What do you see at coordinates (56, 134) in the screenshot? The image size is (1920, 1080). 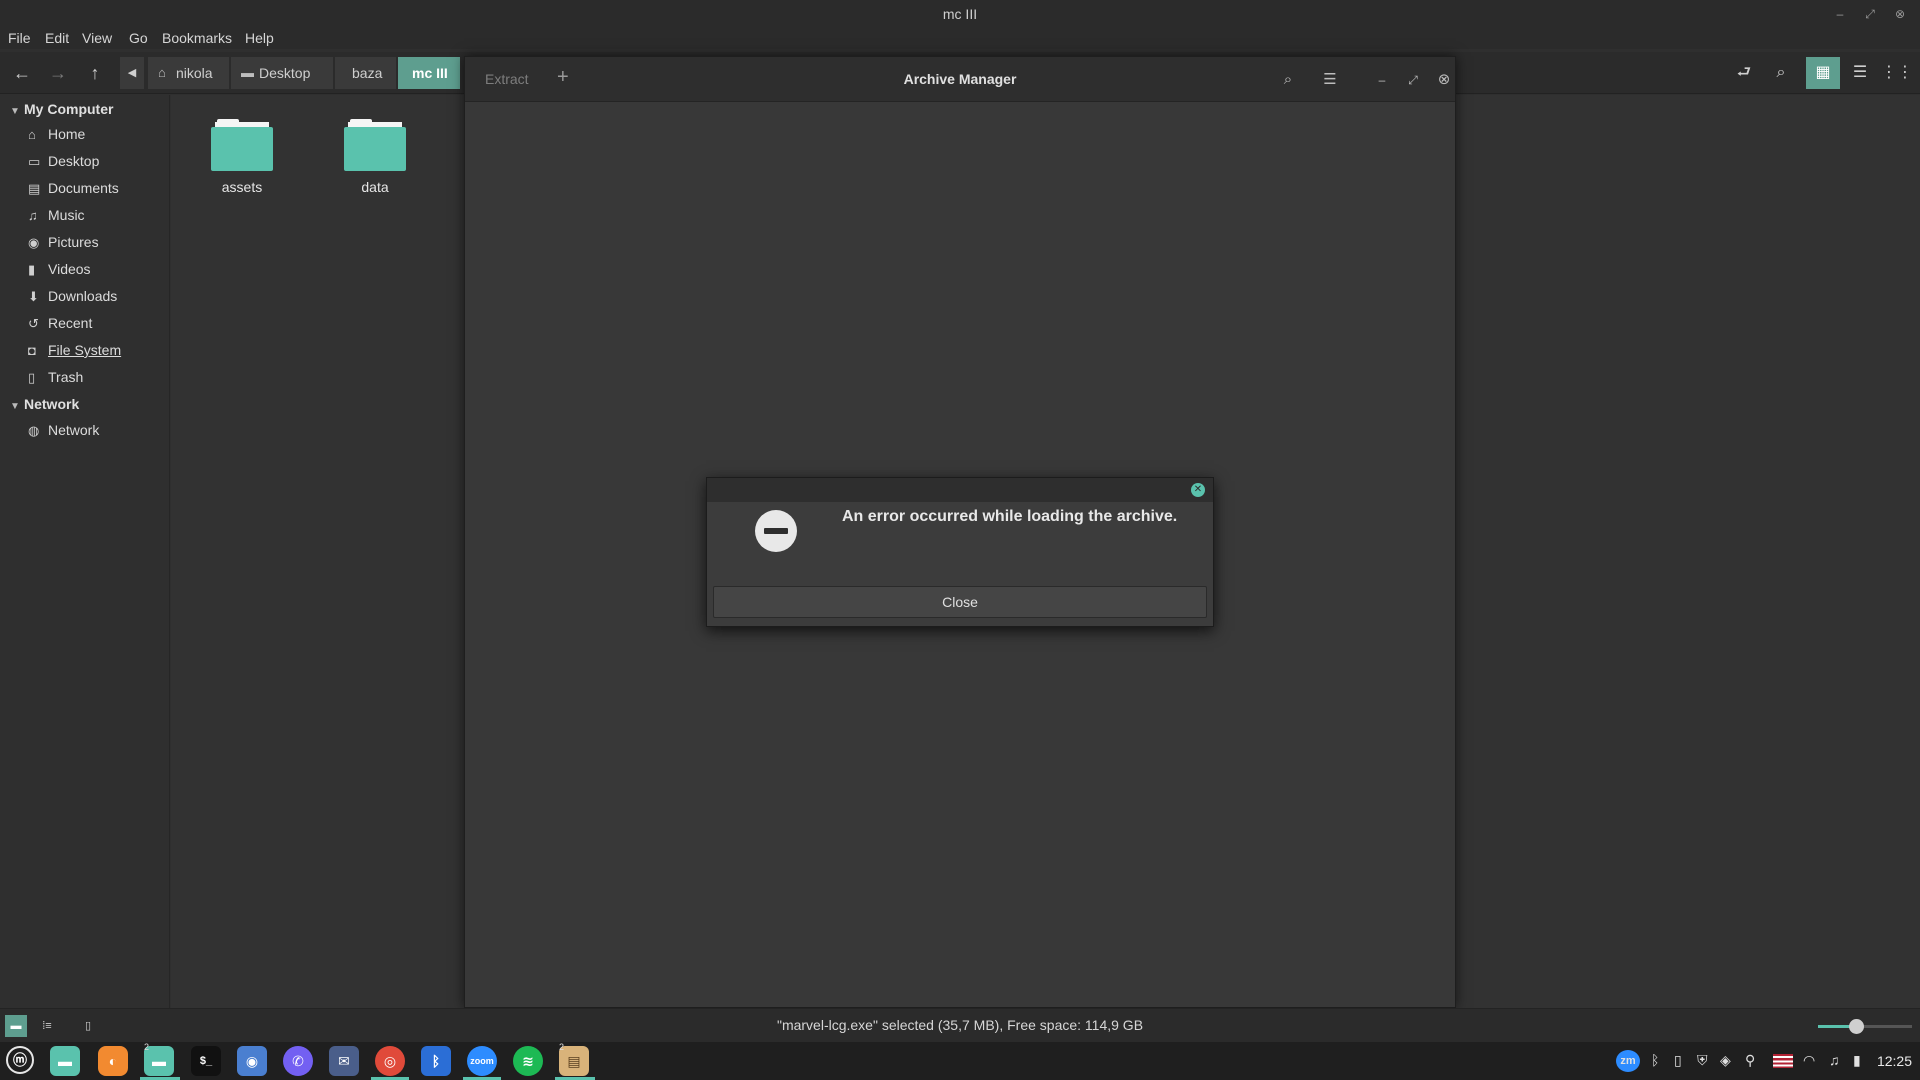 I see `sidebar-item-home: ⌂ Home` at bounding box center [56, 134].